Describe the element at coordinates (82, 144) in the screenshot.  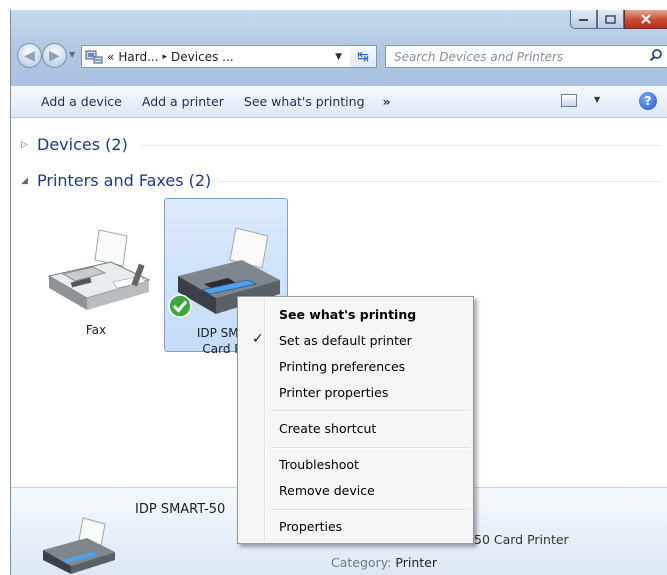
I see `group-label: Devices (2)` at that location.